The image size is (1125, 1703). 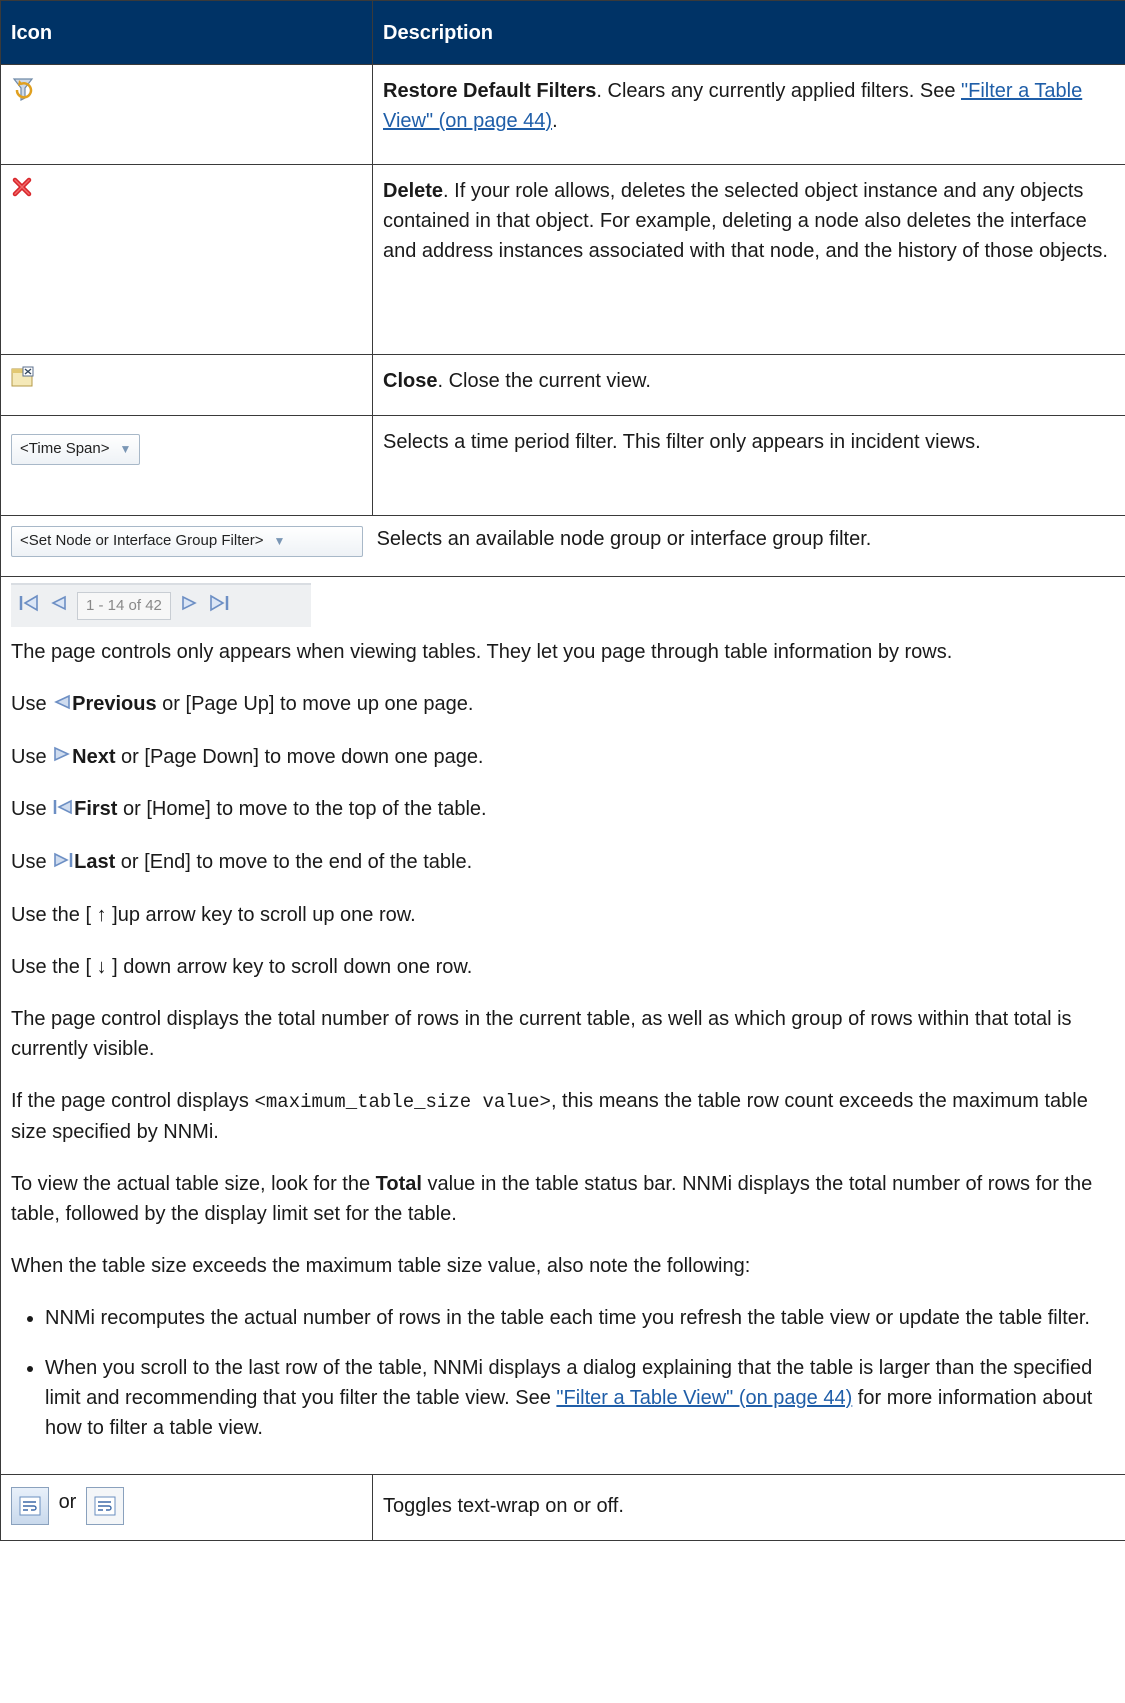 I want to click on max-text-a: If the page control displays, so click(x=133, y=1100).